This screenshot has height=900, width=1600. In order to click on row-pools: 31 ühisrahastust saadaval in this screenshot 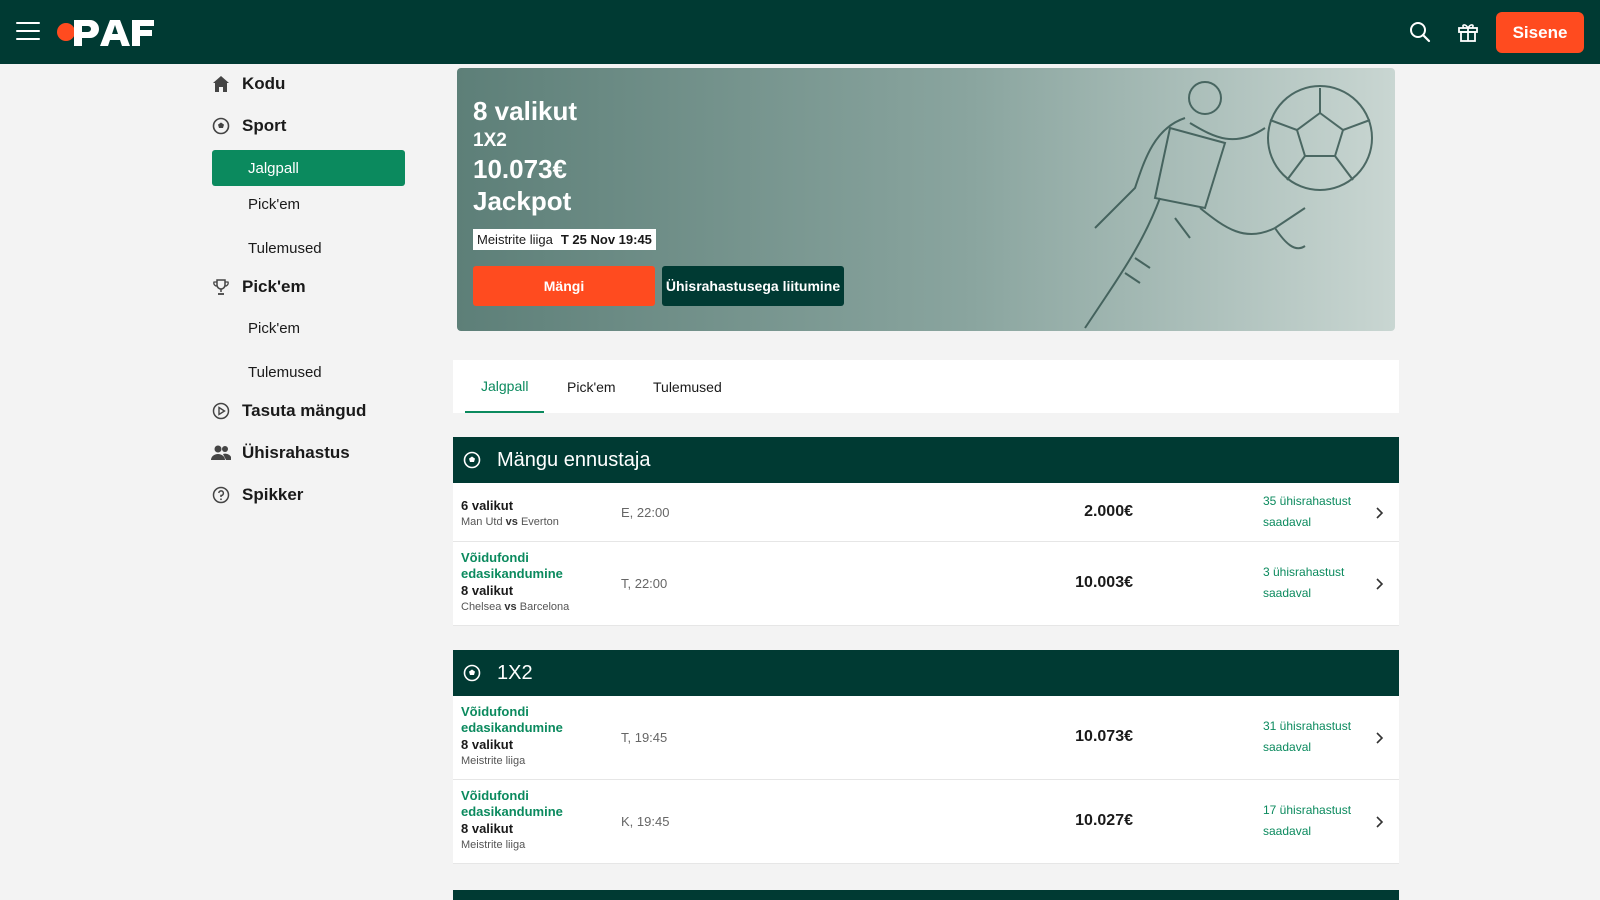, I will do `click(1318, 737)`.